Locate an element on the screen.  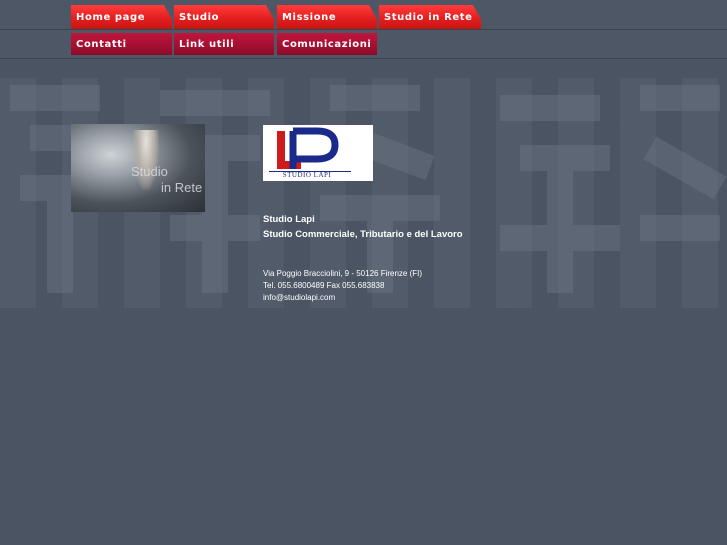
nav-studio-in-rete: Studio in Rete is located at coordinates (430, 17).